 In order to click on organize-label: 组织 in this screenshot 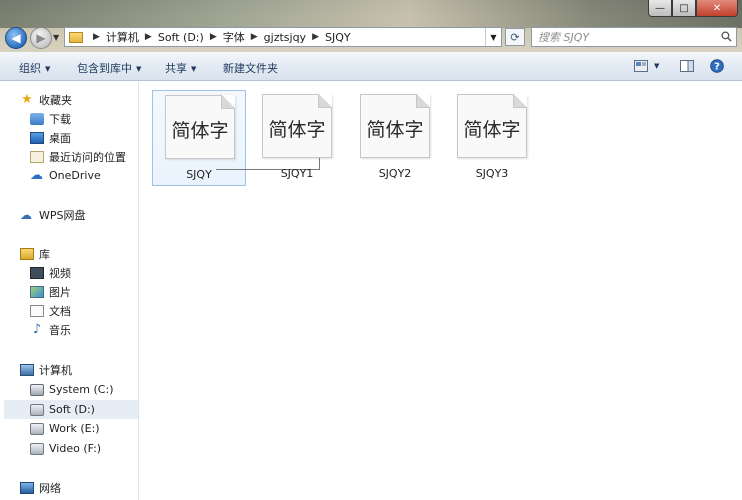, I will do `click(30, 68)`.